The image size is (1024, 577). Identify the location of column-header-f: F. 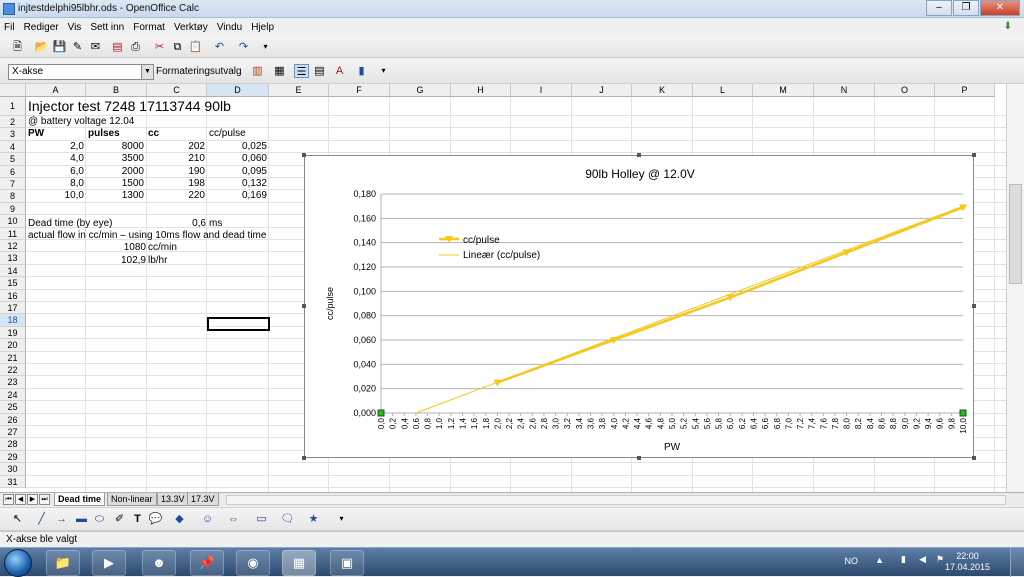
(359, 90).